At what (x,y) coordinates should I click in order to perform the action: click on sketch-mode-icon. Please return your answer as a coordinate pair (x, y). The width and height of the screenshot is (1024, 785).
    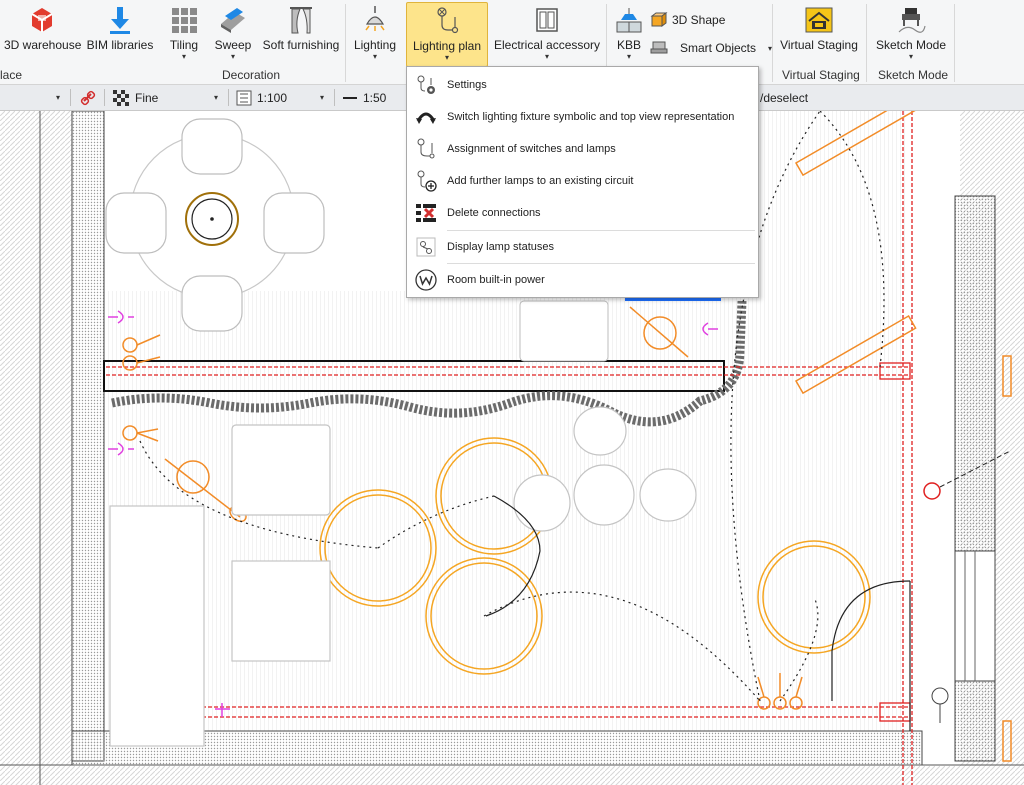
    Looking at the image, I should click on (911, 20).